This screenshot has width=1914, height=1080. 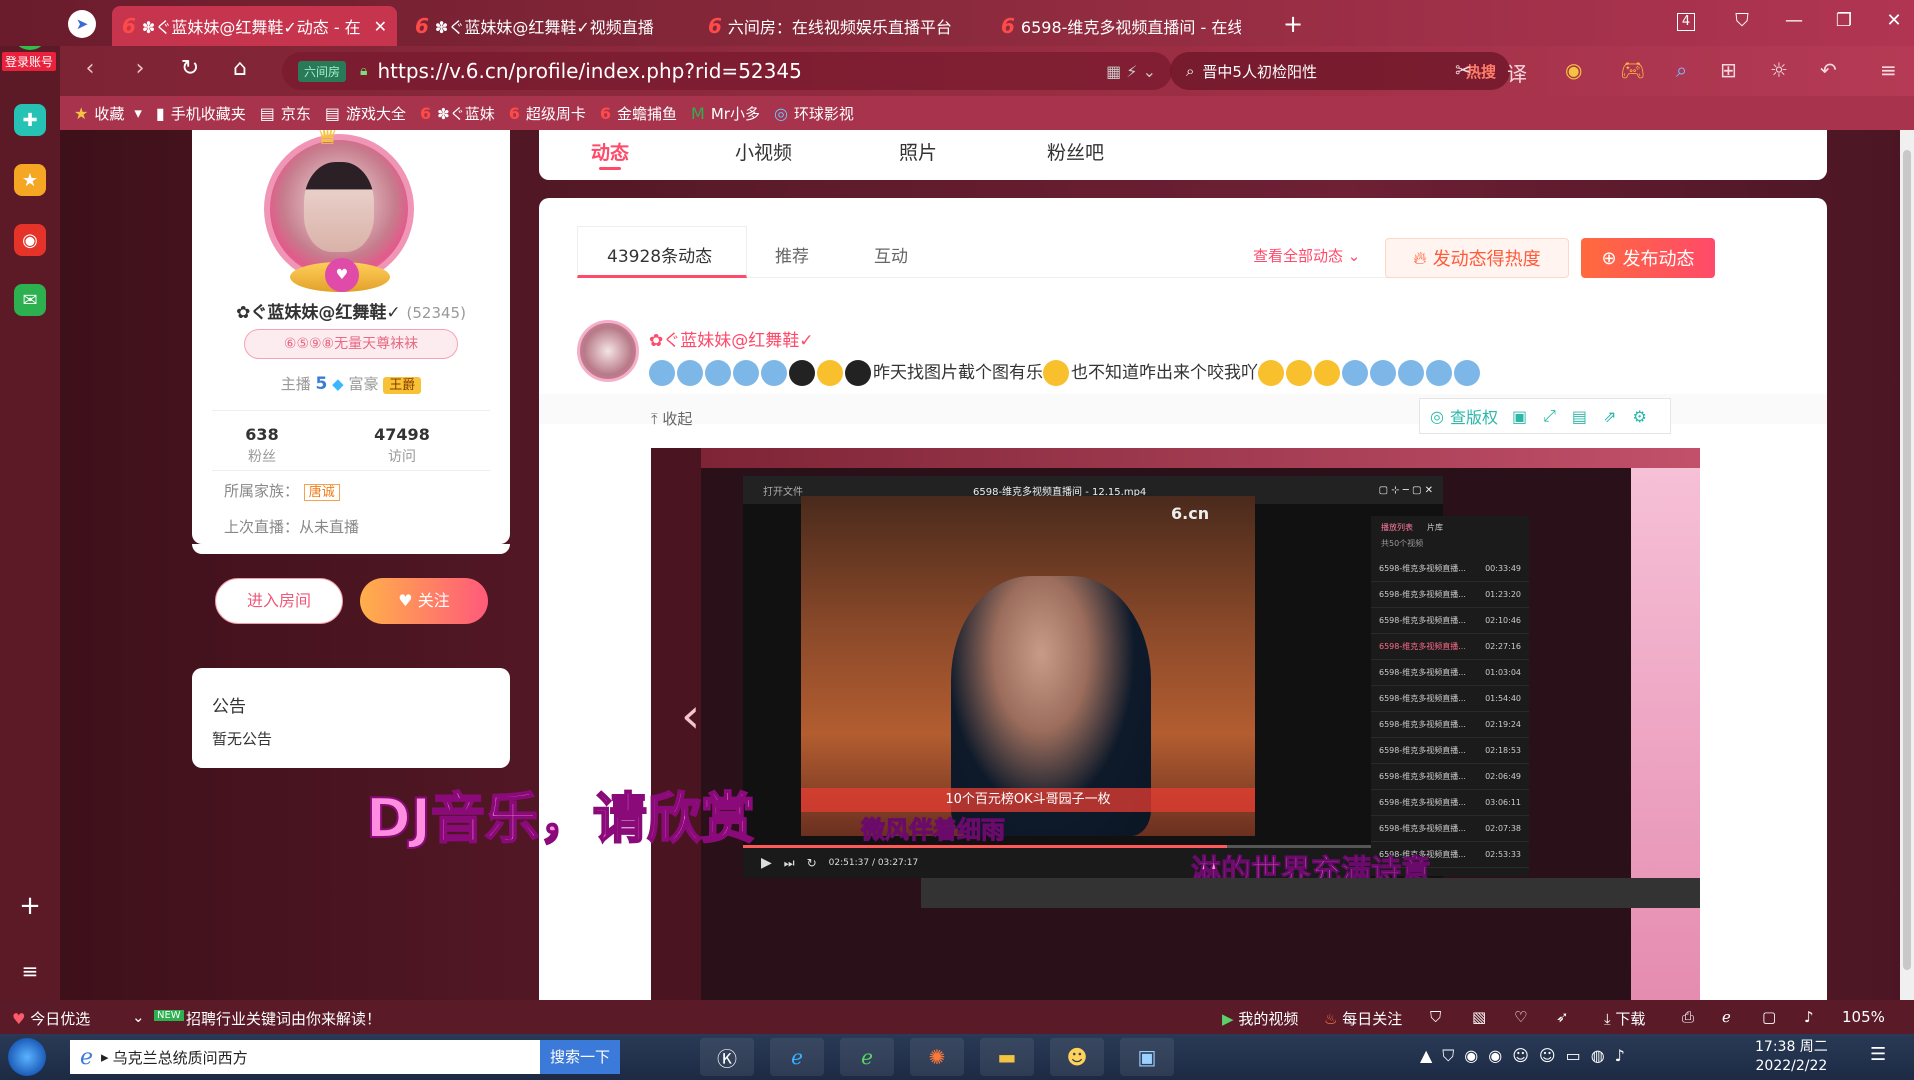 I want to click on tab-dynamics: 动态, so click(x=610, y=151).